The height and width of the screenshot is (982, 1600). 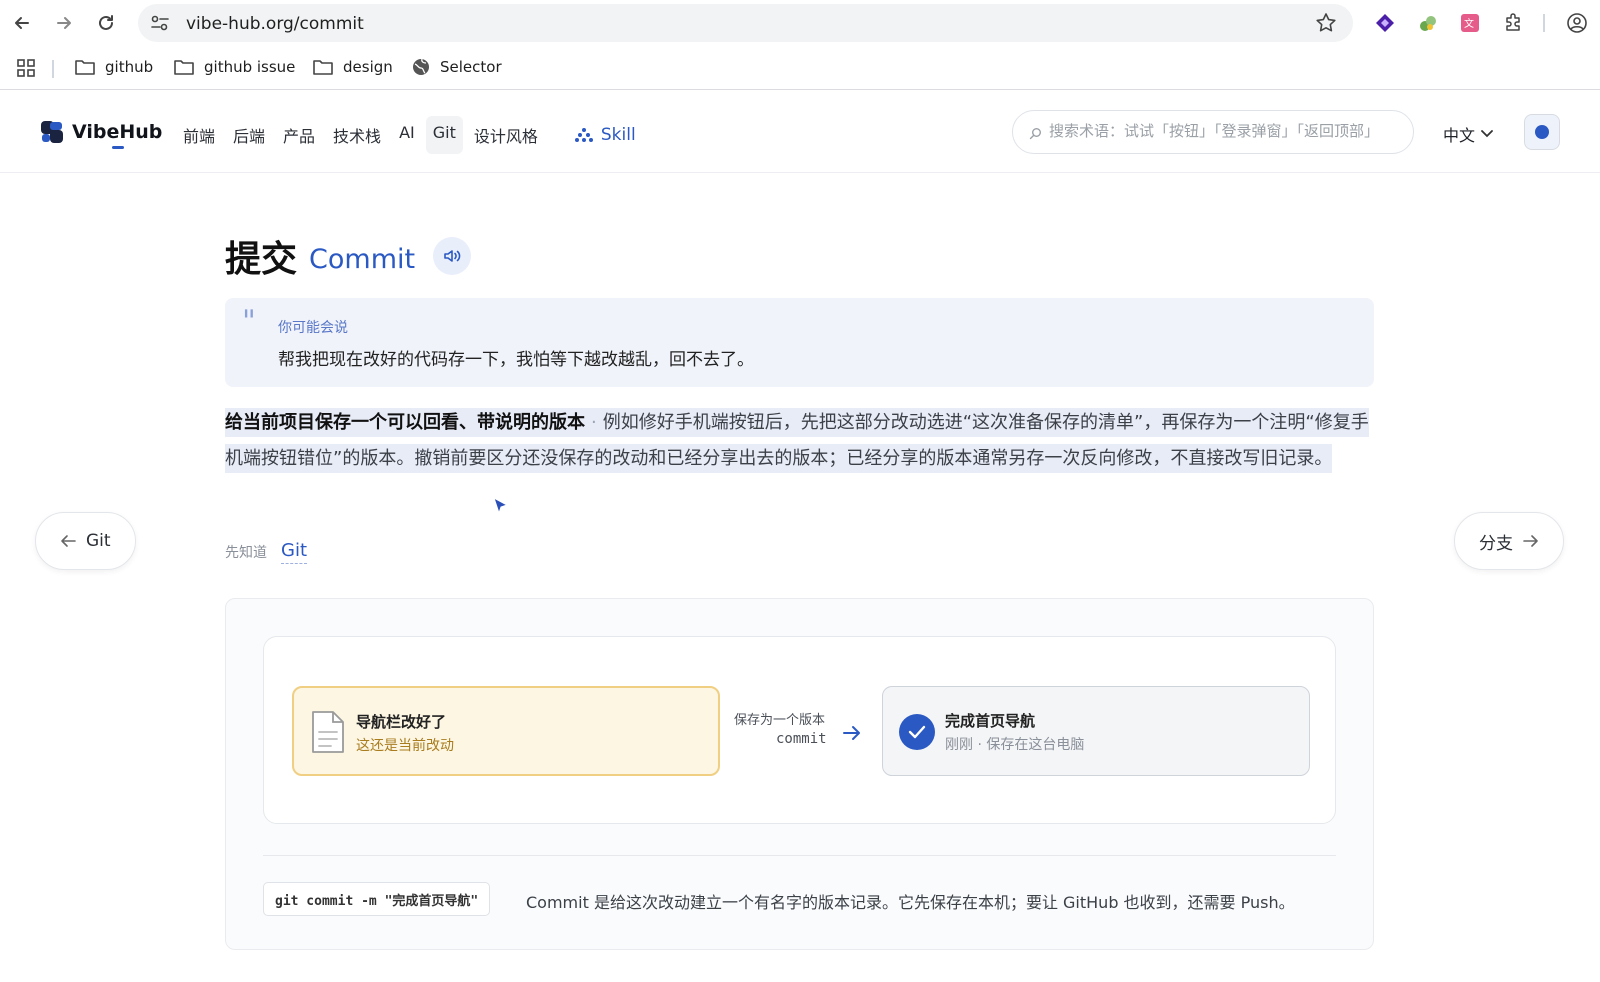 What do you see at coordinates (1035, 134) in the screenshot?
I see `search-icon` at bounding box center [1035, 134].